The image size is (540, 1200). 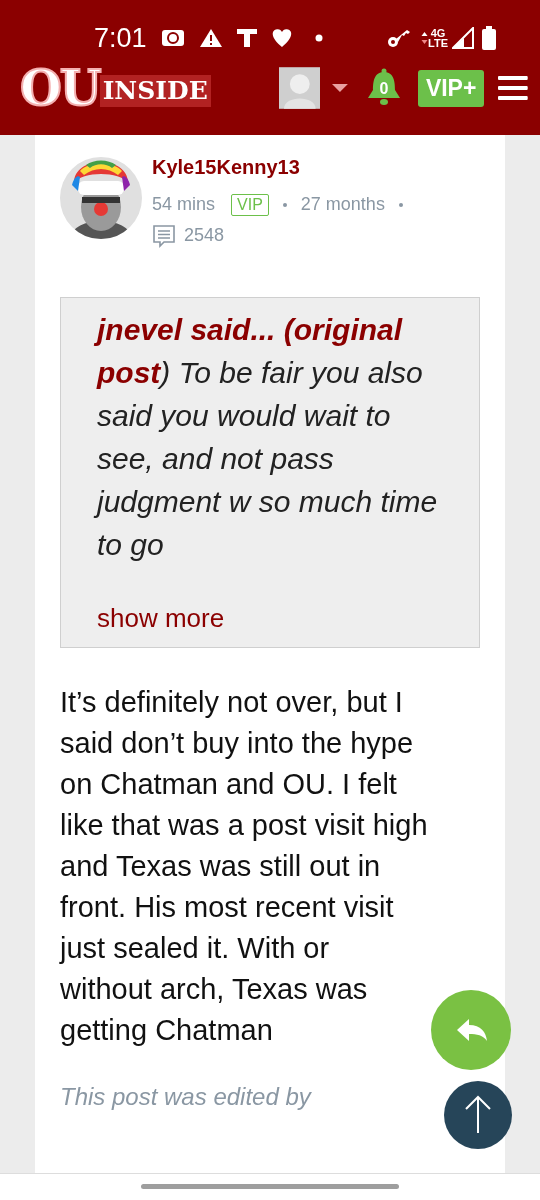 I want to click on dot-icon, so click(x=318, y=38).